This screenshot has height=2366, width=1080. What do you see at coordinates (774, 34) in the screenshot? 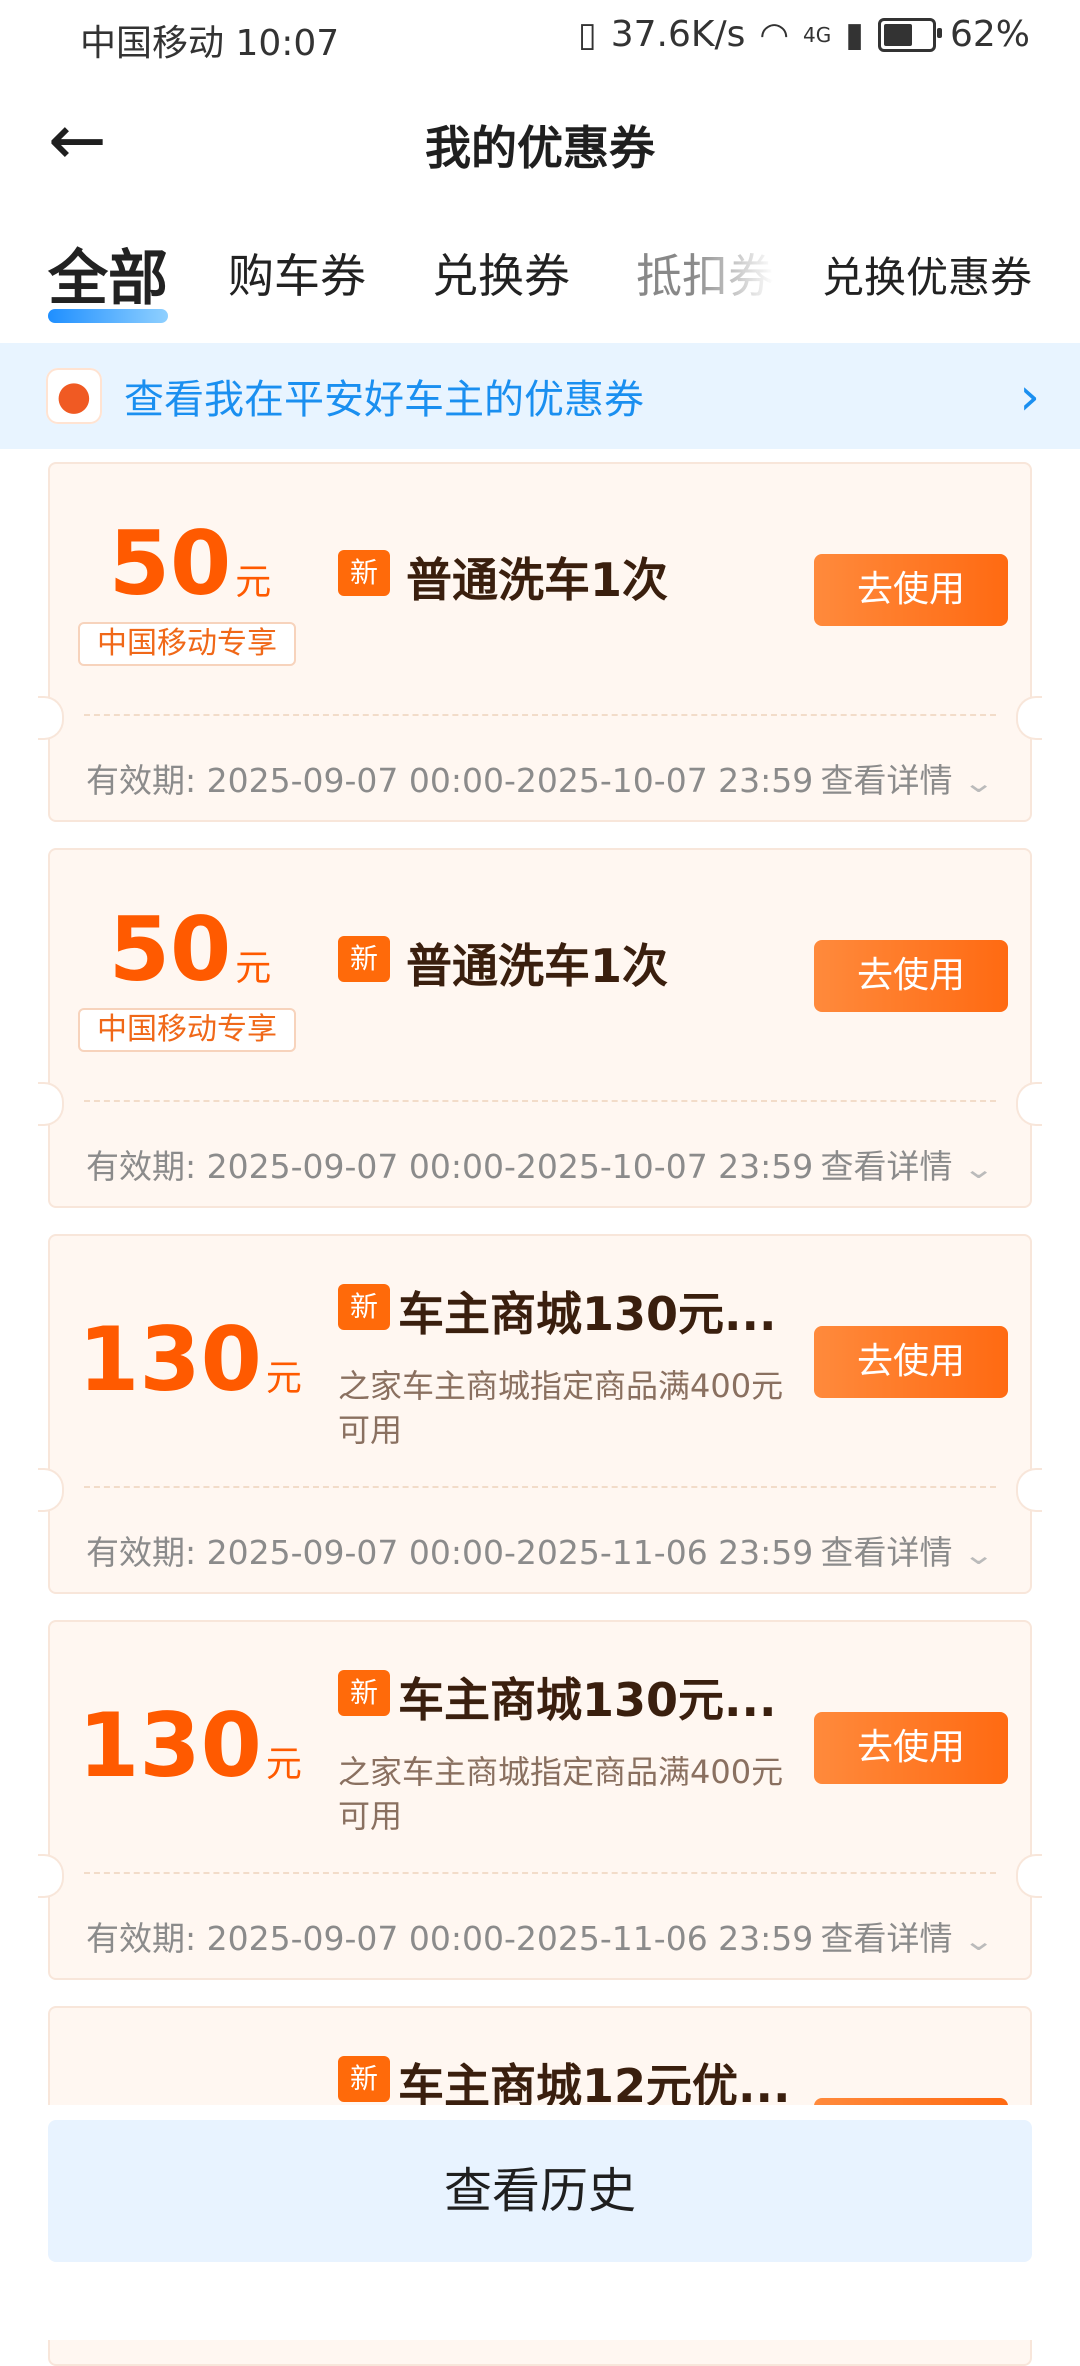
I see `wifi-icon: ◠` at bounding box center [774, 34].